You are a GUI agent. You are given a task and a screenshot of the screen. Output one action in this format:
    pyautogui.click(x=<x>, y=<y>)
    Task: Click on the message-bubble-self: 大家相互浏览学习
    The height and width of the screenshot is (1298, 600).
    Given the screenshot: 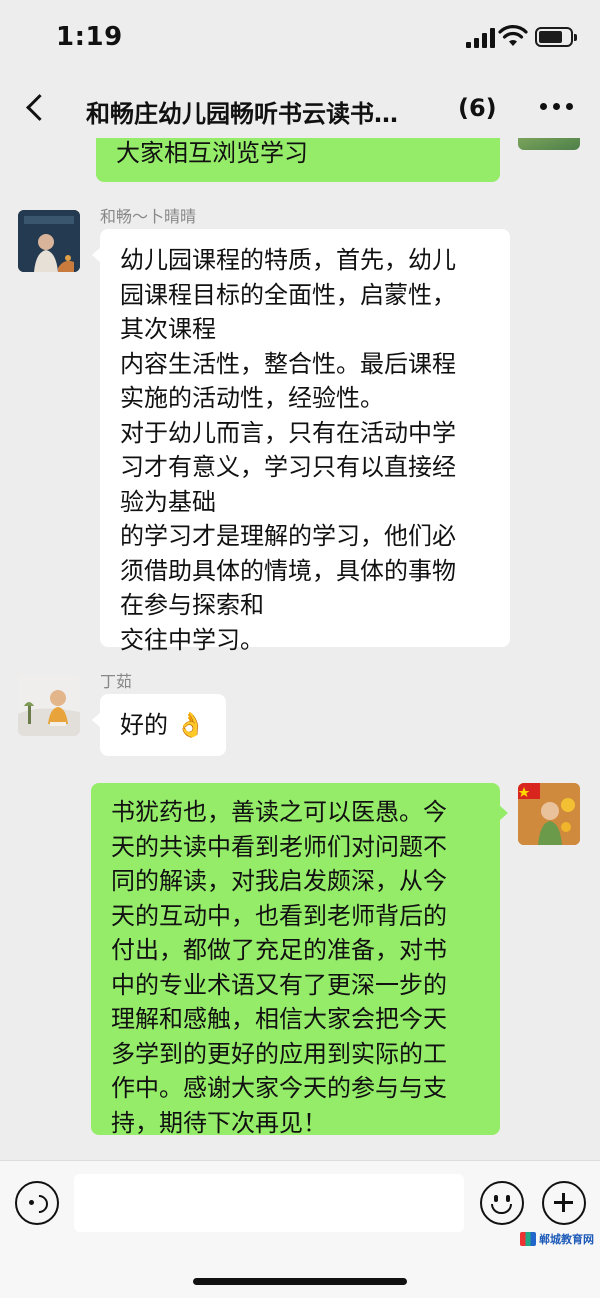 What is the action you would take?
    pyautogui.click(x=298, y=160)
    